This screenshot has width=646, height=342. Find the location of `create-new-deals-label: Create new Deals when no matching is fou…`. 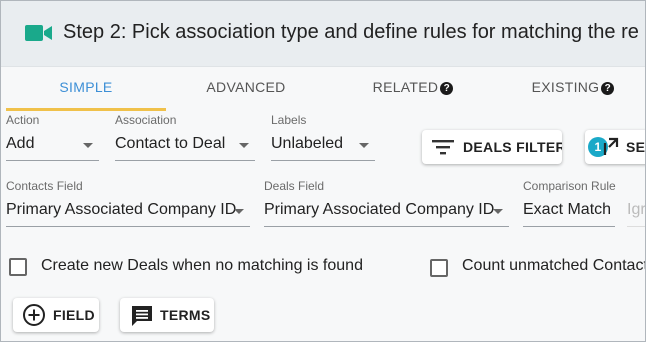

create-new-deals-label: Create new Deals when no matching is fou… is located at coordinates (202, 265).